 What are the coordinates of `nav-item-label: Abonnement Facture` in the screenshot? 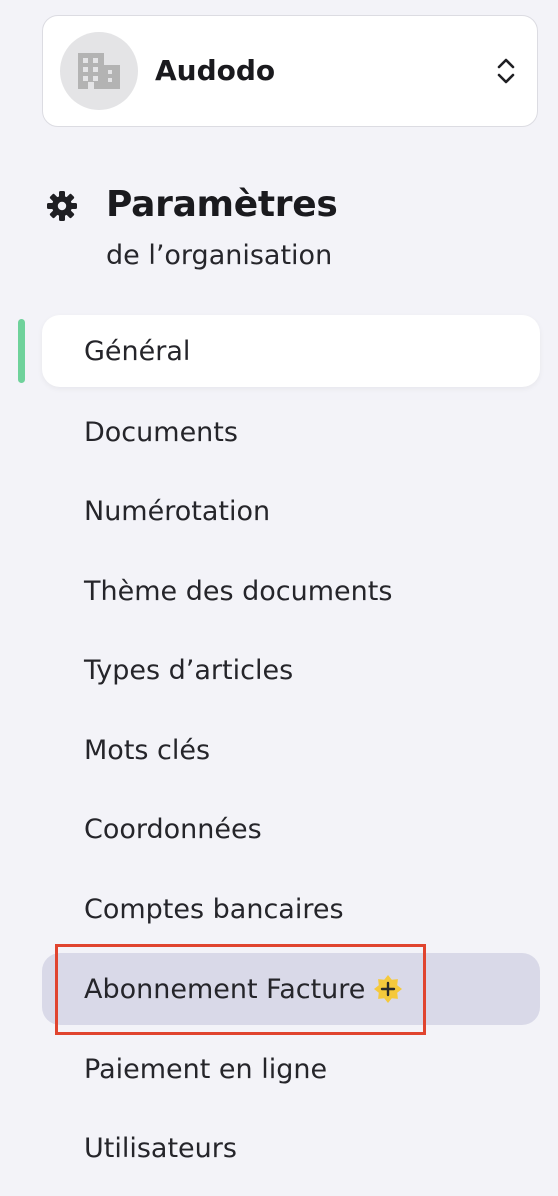 It's located at (225, 989).